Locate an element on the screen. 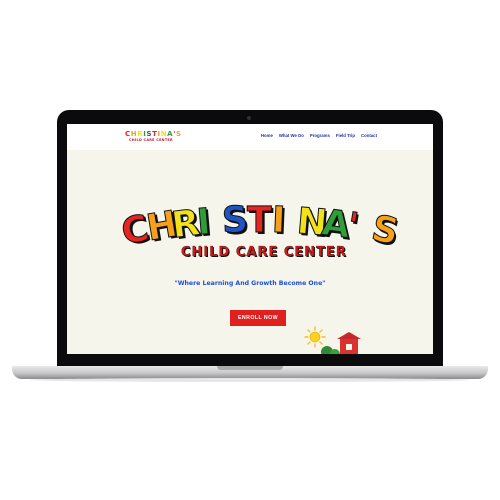 The width and height of the screenshot is (500, 500). nav-programs: Programs is located at coordinates (320, 135).